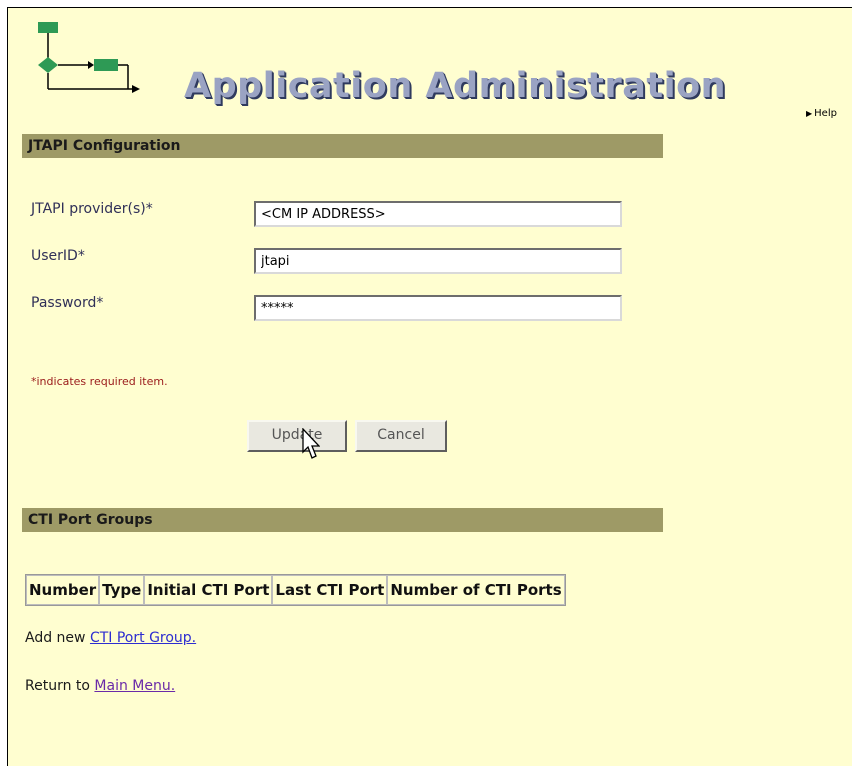 The height and width of the screenshot is (766, 853). Describe the element at coordinates (63, 590) in the screenshot. I see `column-header: Number` at that location.